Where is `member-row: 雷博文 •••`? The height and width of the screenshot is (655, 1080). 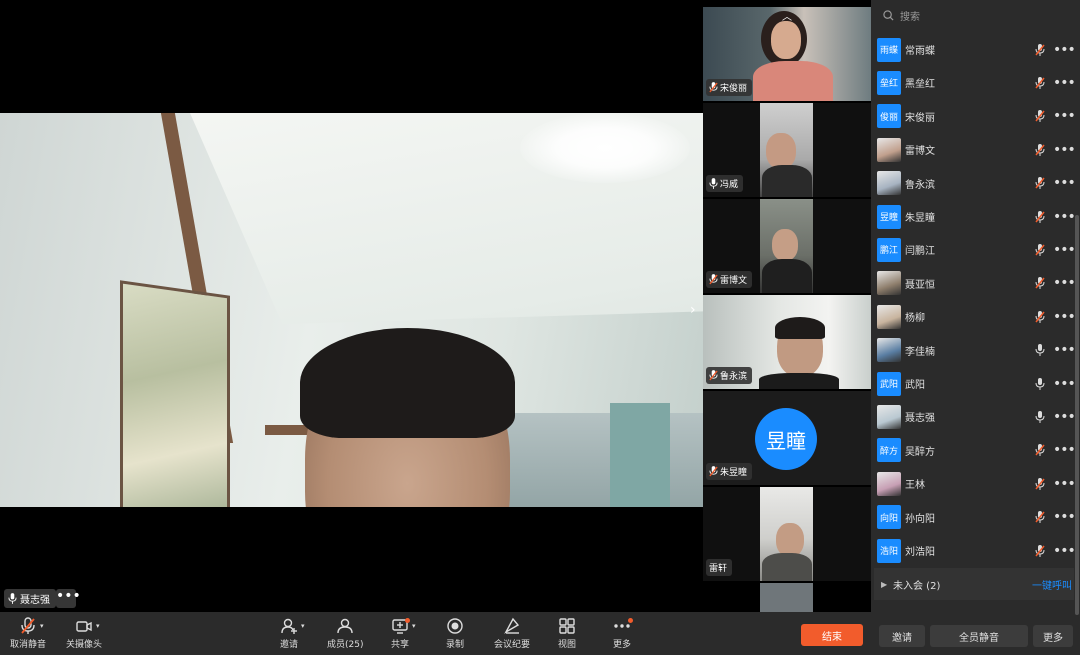
member-row: 雷博文 ••• is located at coordinates (973, 149).